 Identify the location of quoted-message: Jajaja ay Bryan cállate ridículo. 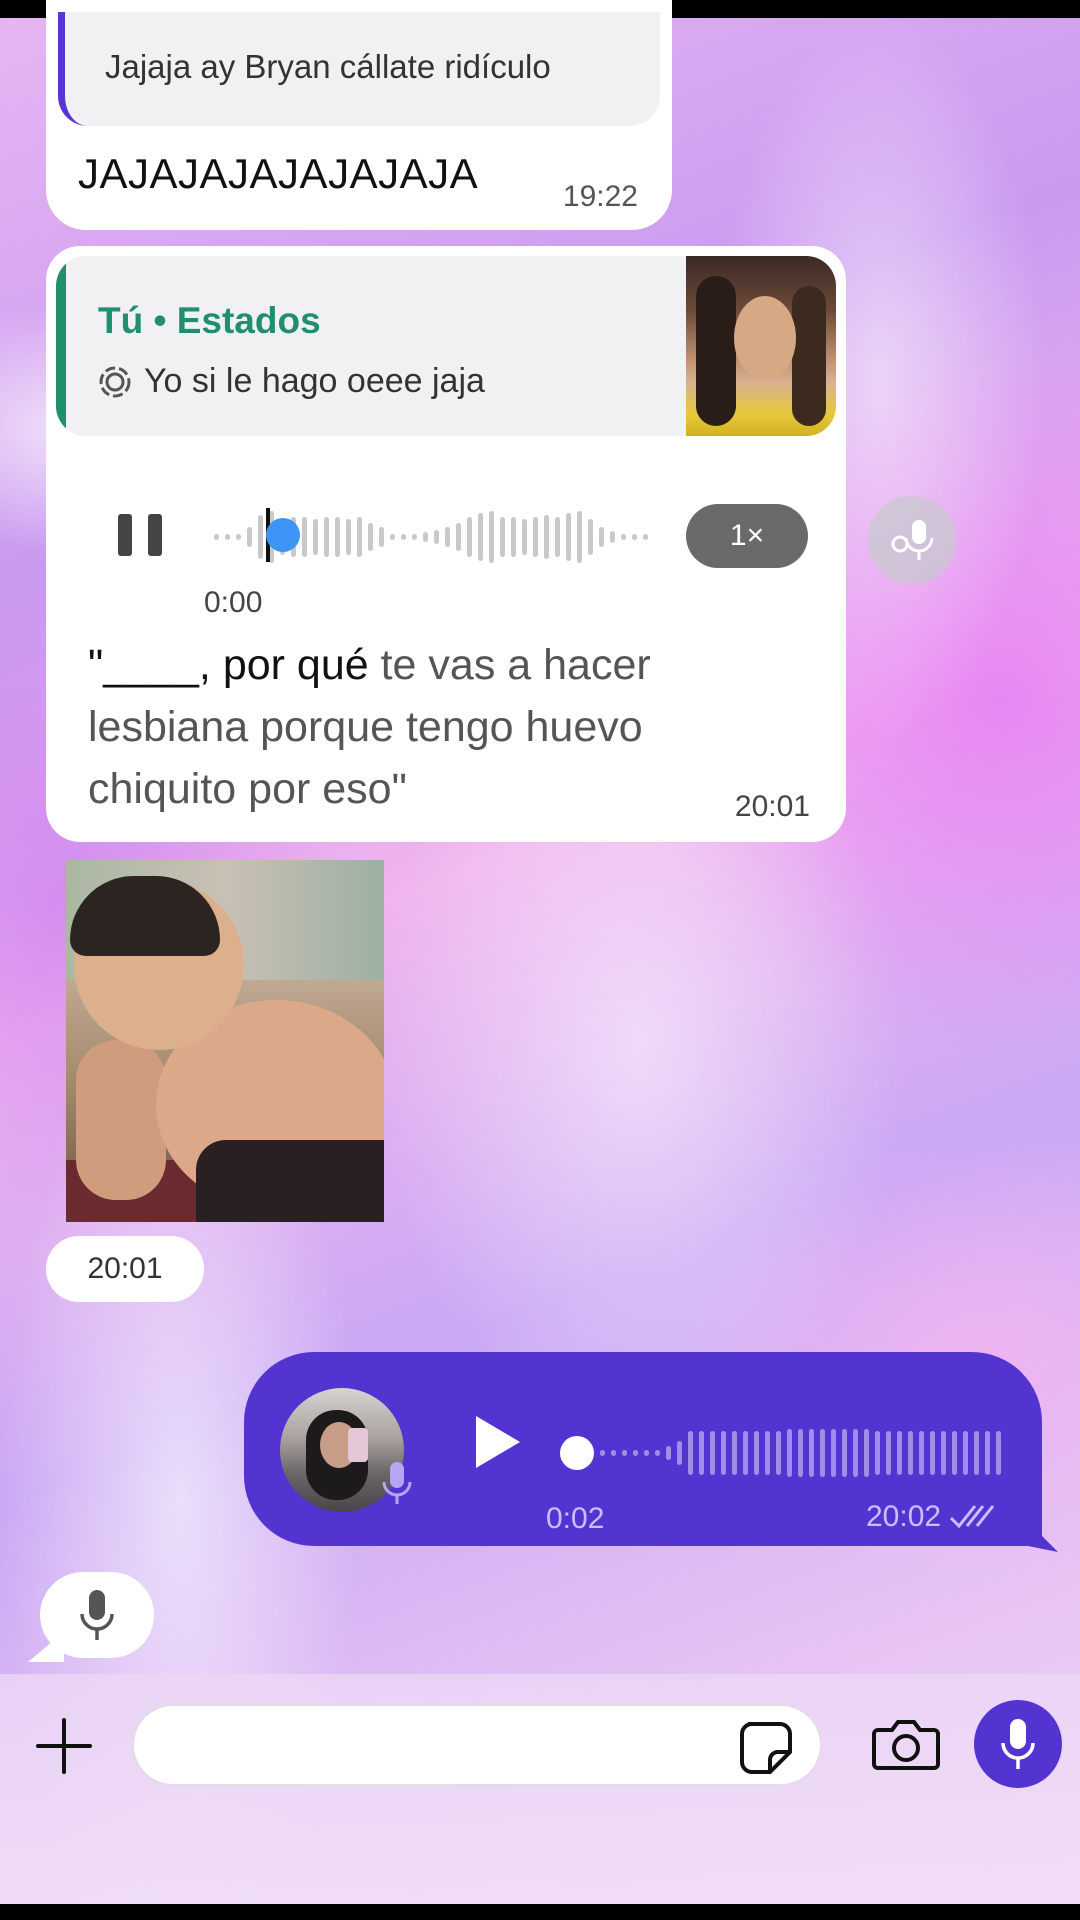
(359, 69).